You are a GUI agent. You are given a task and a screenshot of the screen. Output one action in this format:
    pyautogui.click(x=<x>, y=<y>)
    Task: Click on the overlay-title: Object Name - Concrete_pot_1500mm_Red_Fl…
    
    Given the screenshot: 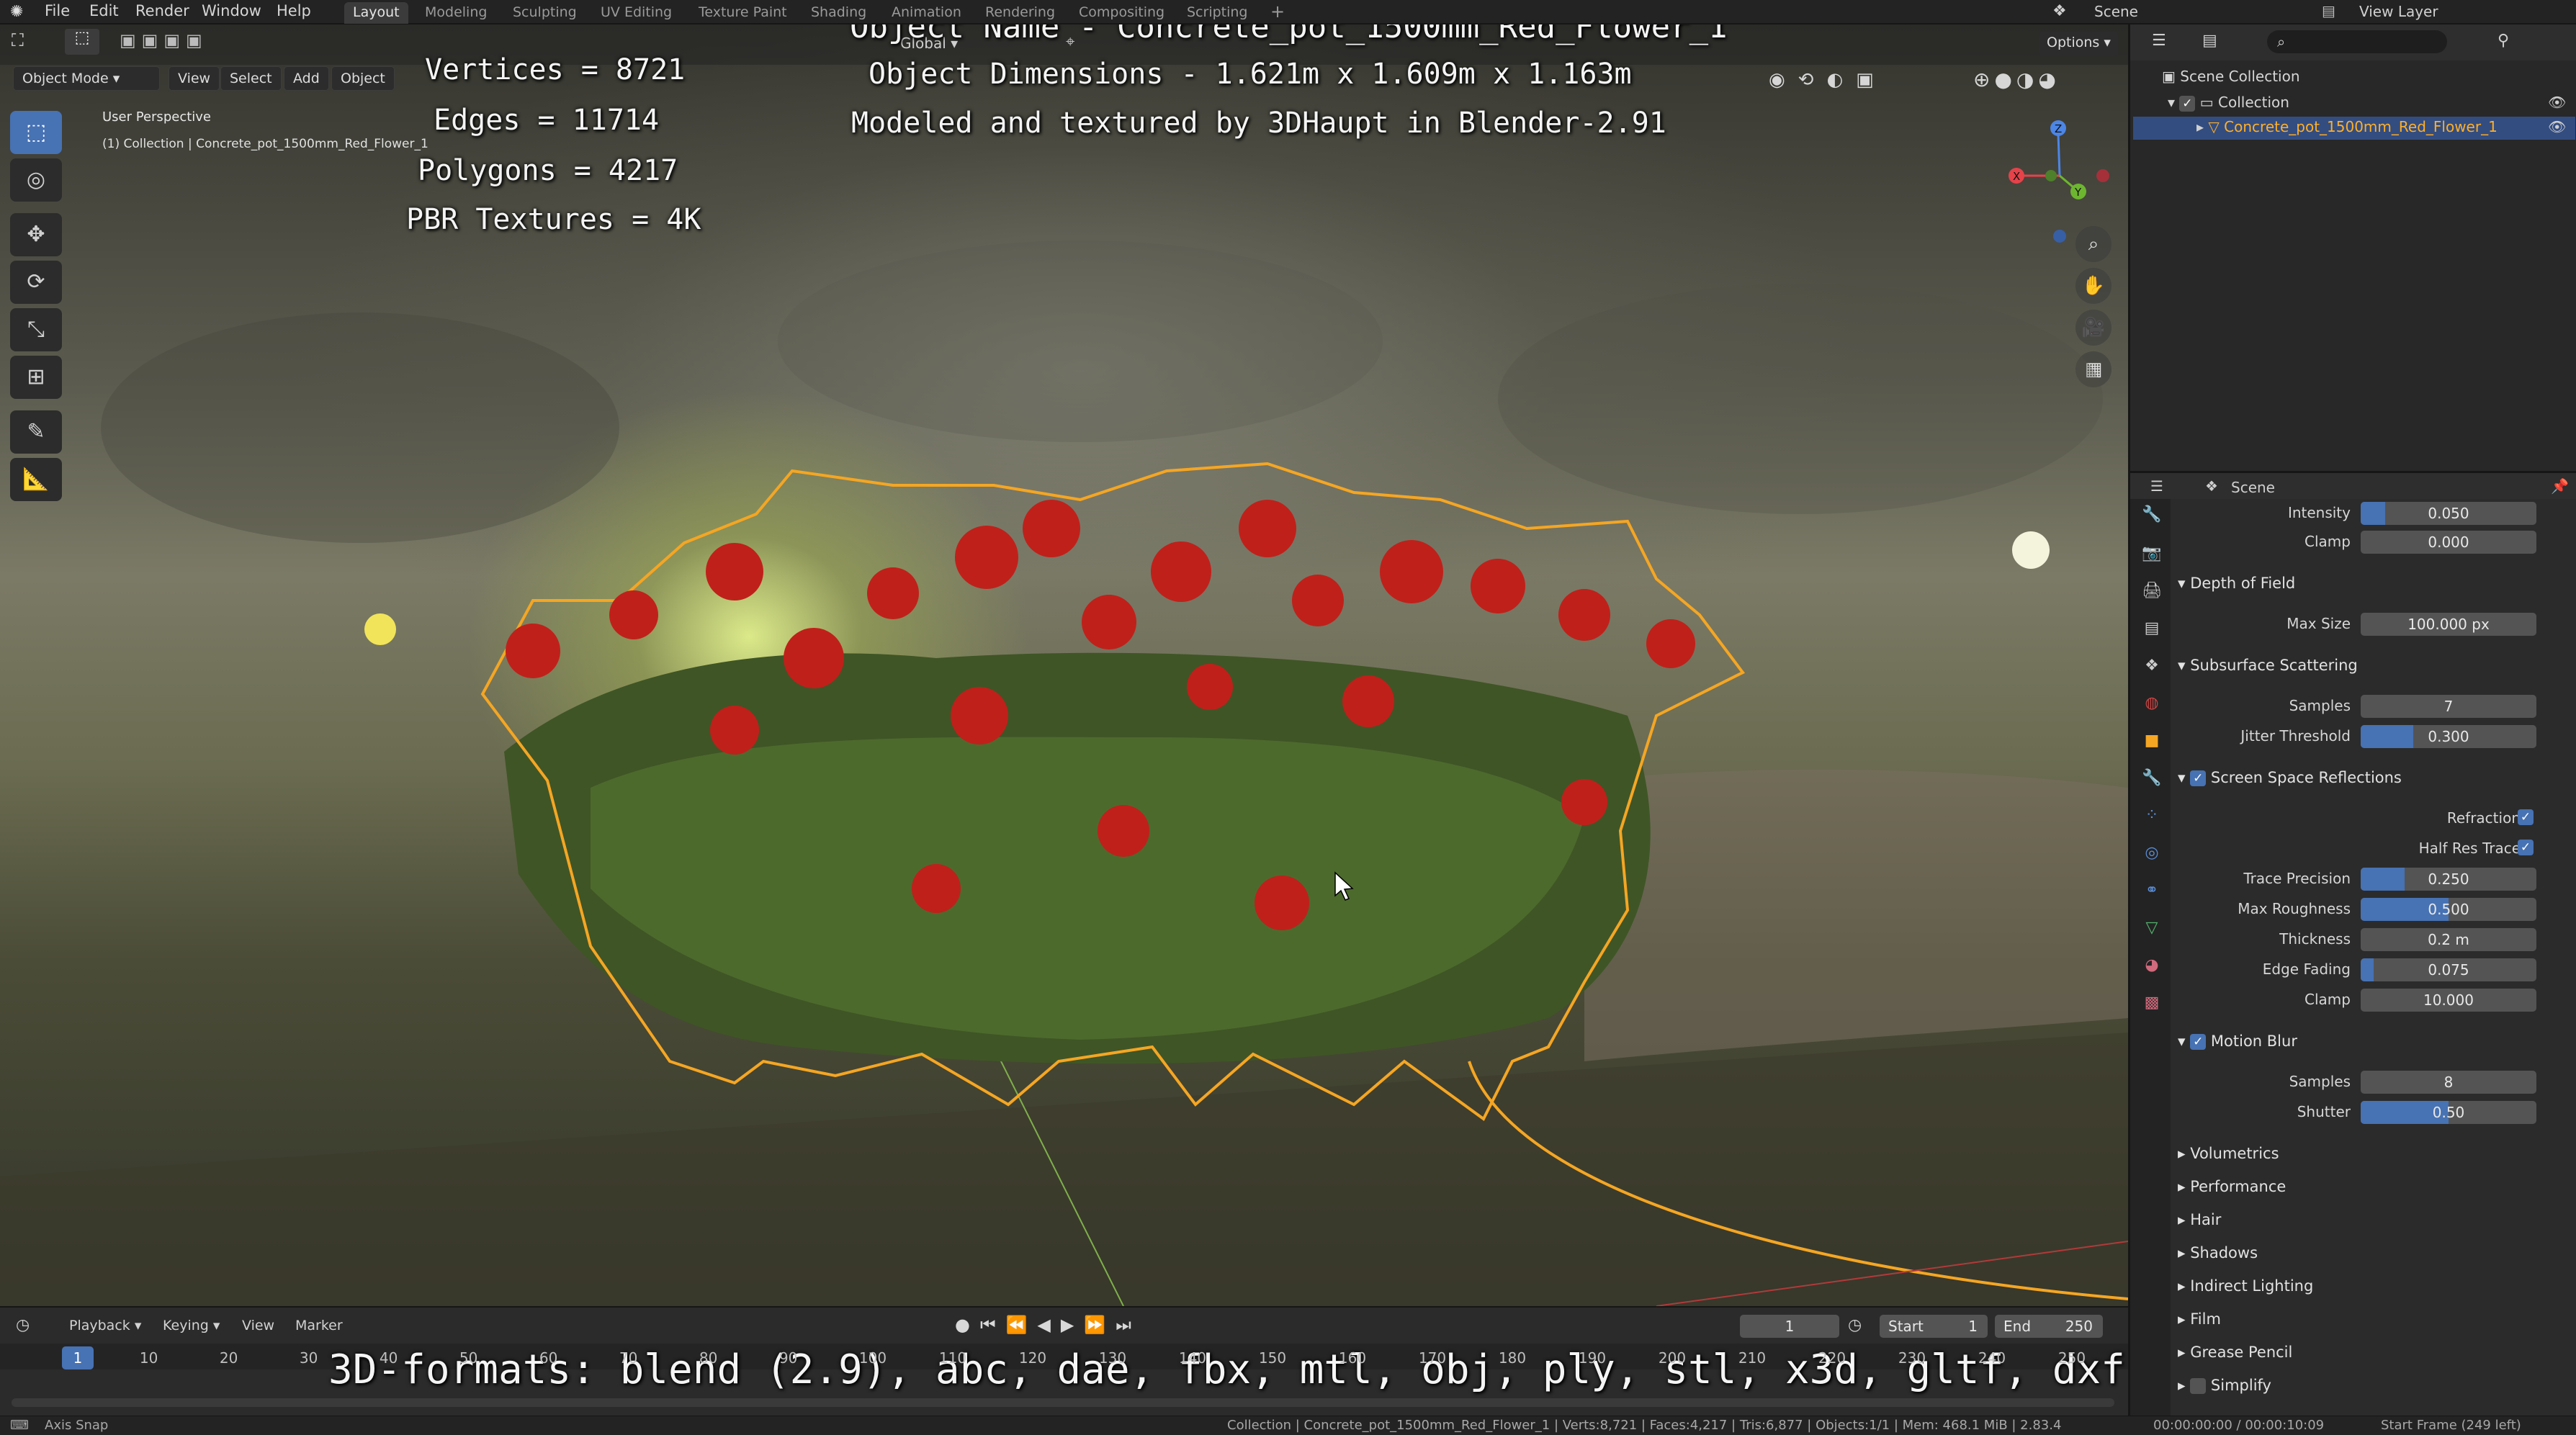 What is the action you would take?
    pyautogui.click(x=1289, y=35)
    